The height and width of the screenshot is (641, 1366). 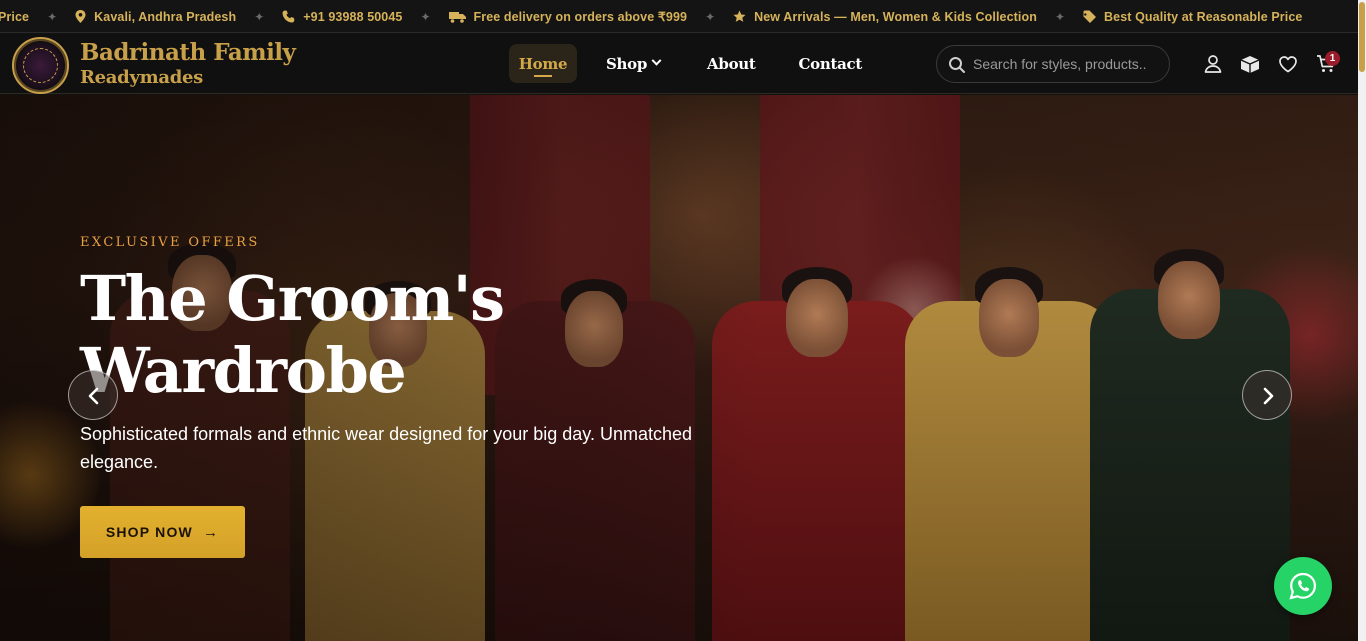 What do you see at coordinates (1213, 64) in the screenshot?
I see `user-icon` at bounding box center [1213, 64].